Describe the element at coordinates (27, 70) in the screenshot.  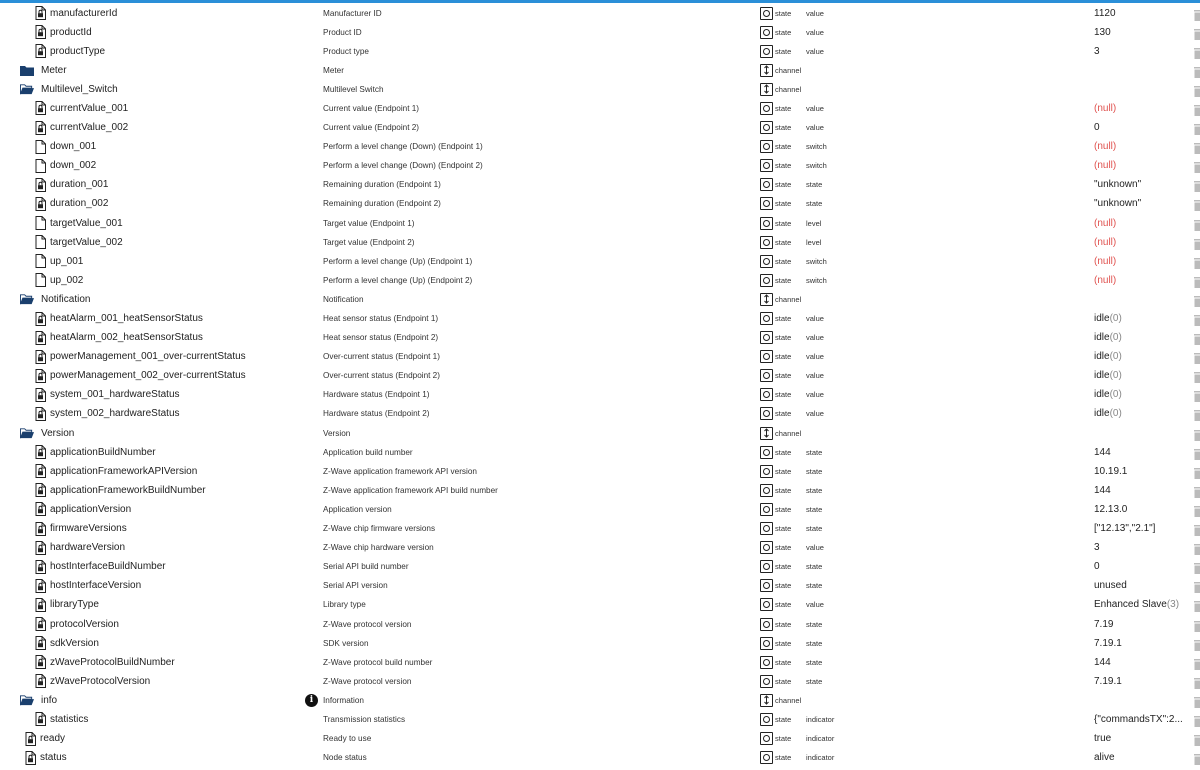
I see `folder-closed-icon` at that location.